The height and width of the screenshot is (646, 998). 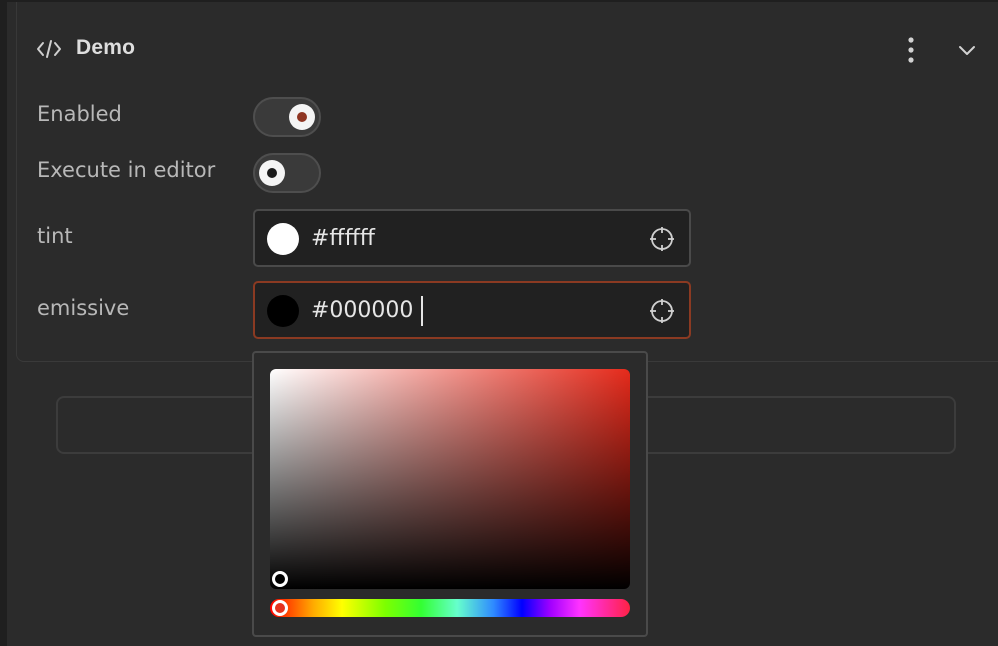 I want to click on chevron-down-icon, so click(x=967, y=50).